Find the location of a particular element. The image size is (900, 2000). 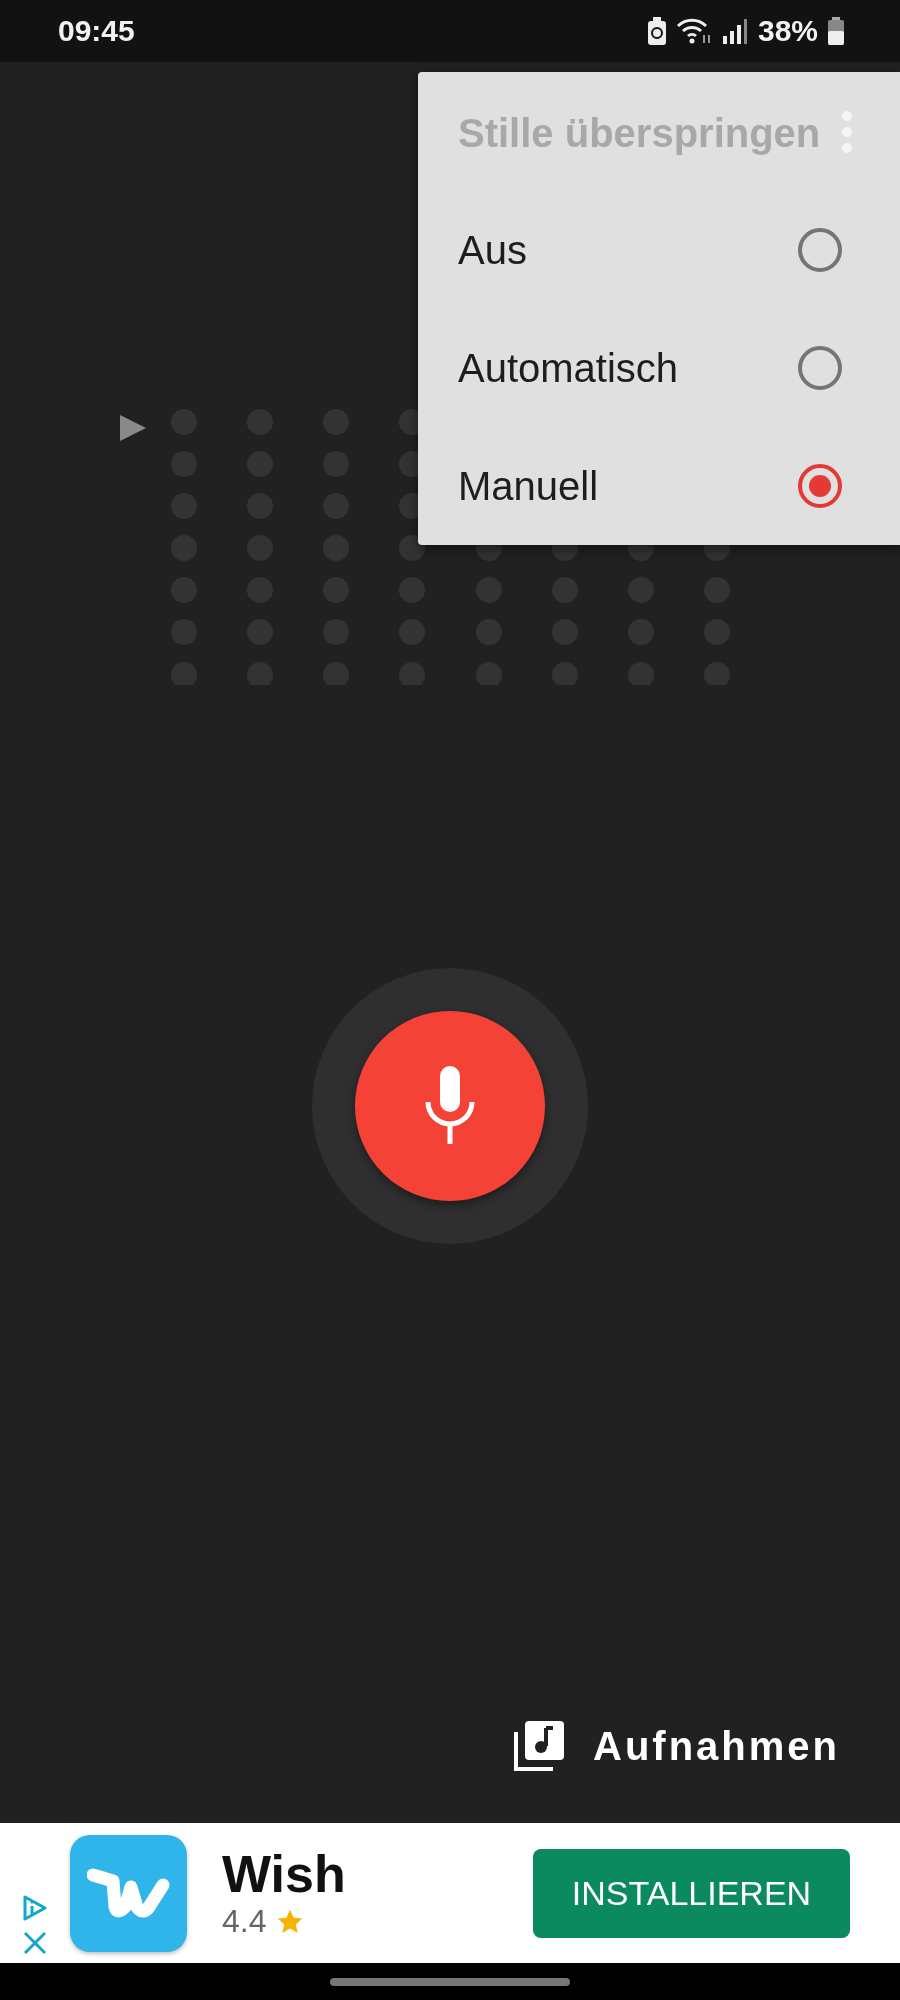

menu-option: Automatisch is located at coordinates (659, 368).